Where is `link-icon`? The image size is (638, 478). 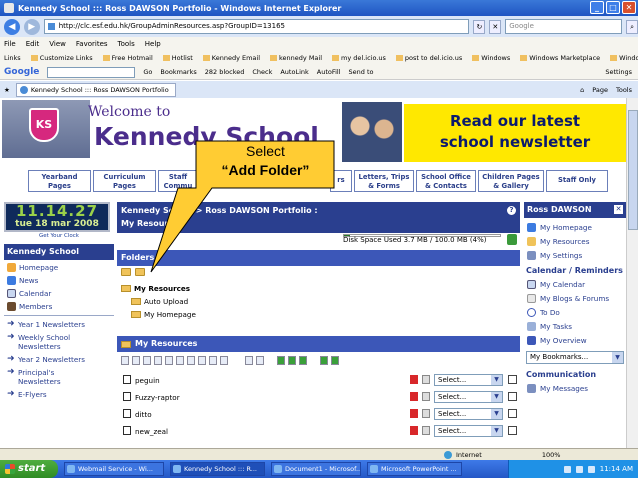 link-icon is located at coordinates (158, 360).